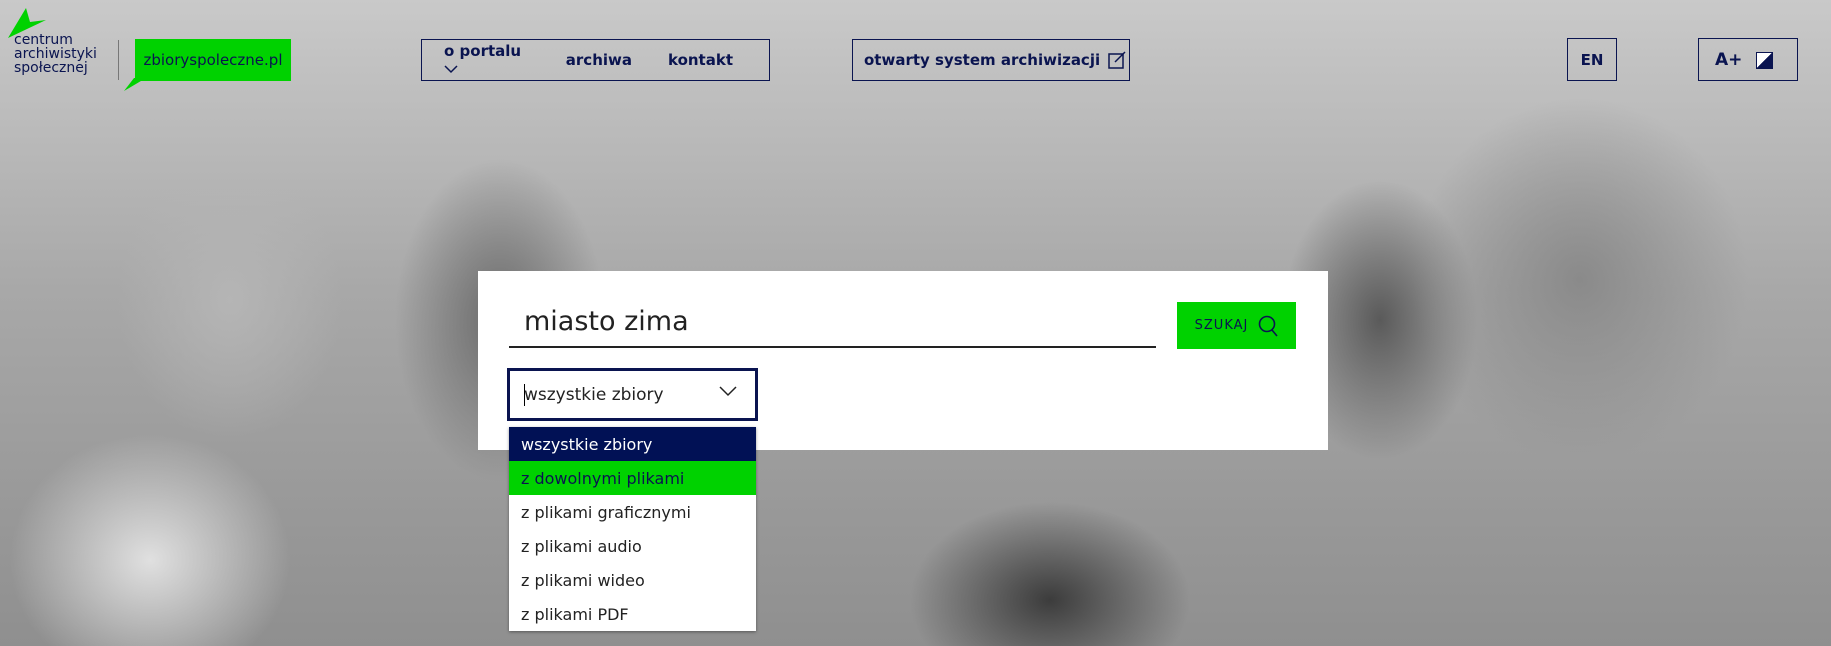 Image resolution: width=1831 pixels, height=646 pixels. What do you see at coordinates (632, 512) in the screenshot?
I see `dropdown-option: z plikami graficznymi` at bounding box center [632, 512].